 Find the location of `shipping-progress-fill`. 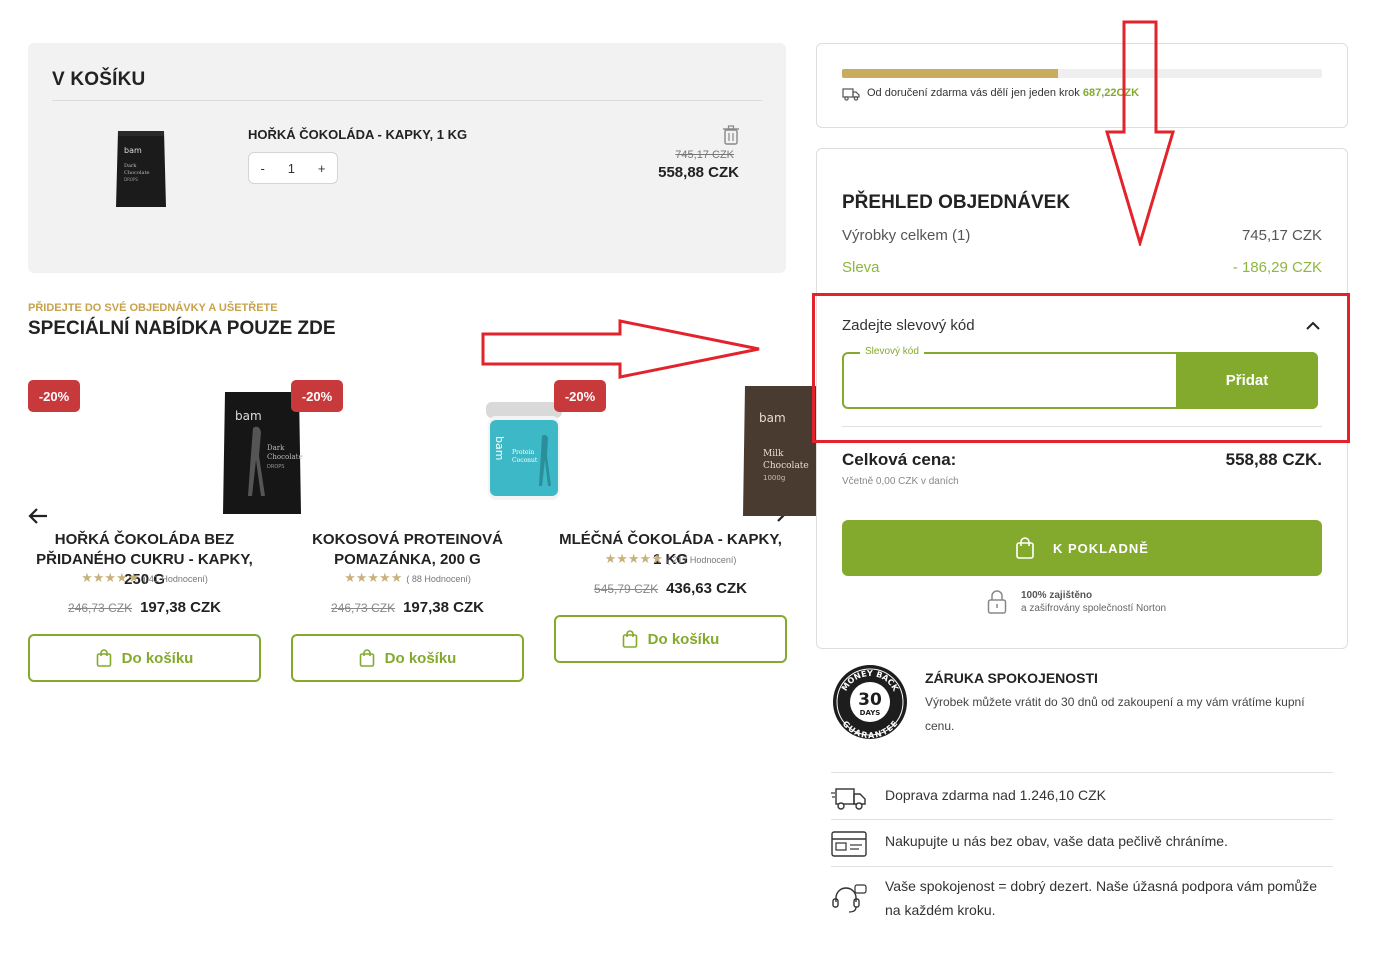

shipping-progress-fill is located at coordinates (950, 73).